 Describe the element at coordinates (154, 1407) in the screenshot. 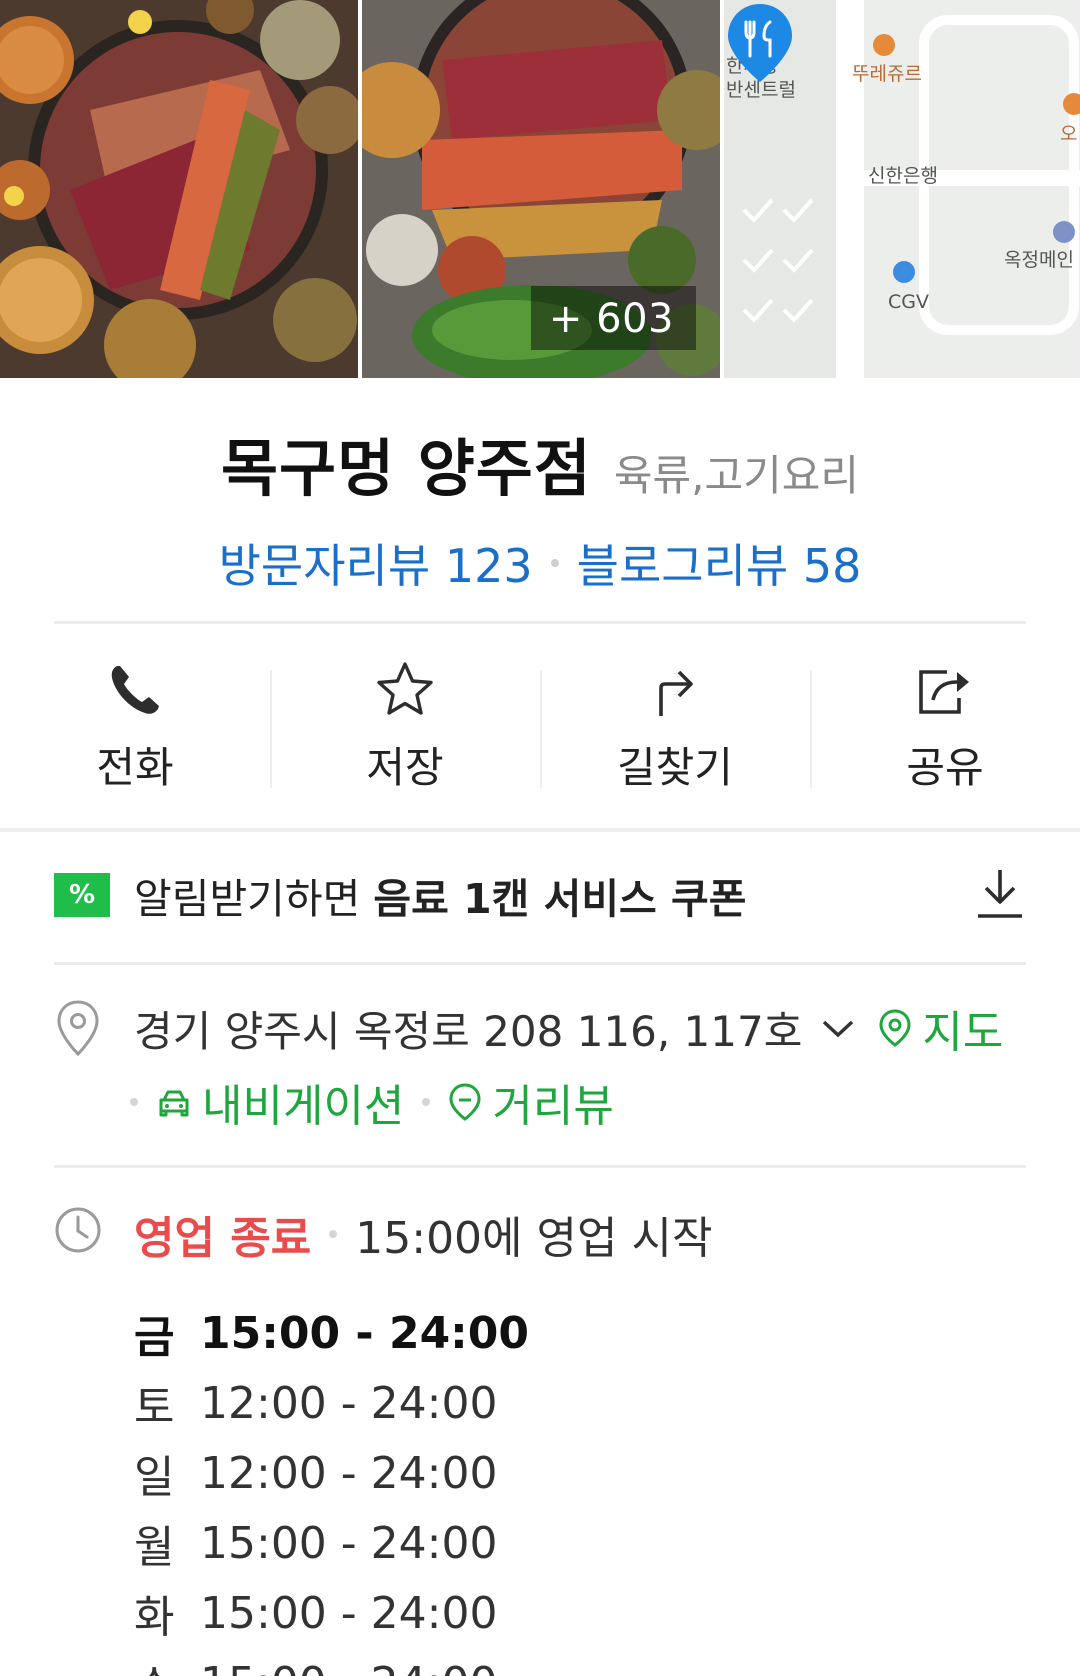

I see `schedule-day: 토` at that location.